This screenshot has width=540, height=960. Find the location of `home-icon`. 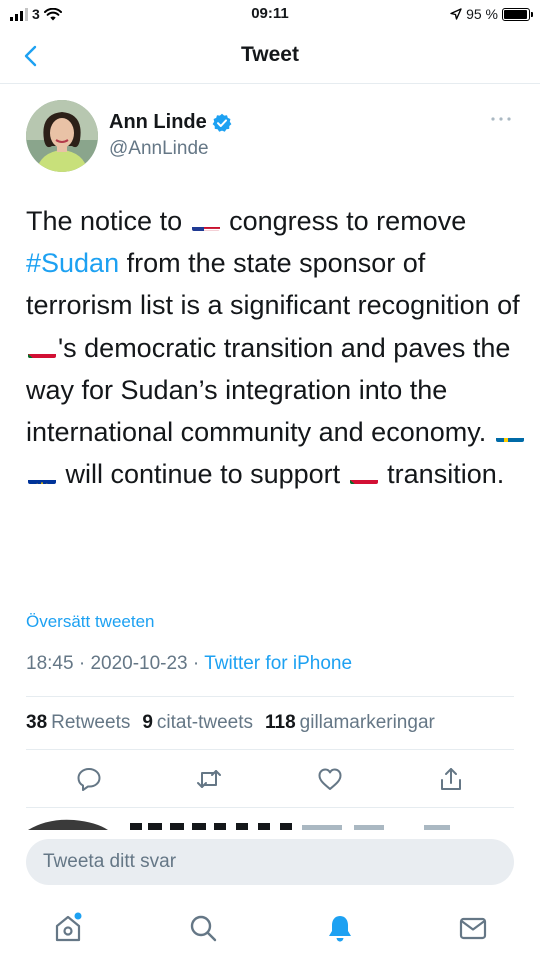

home-icon is located at coordinates (68, 928).